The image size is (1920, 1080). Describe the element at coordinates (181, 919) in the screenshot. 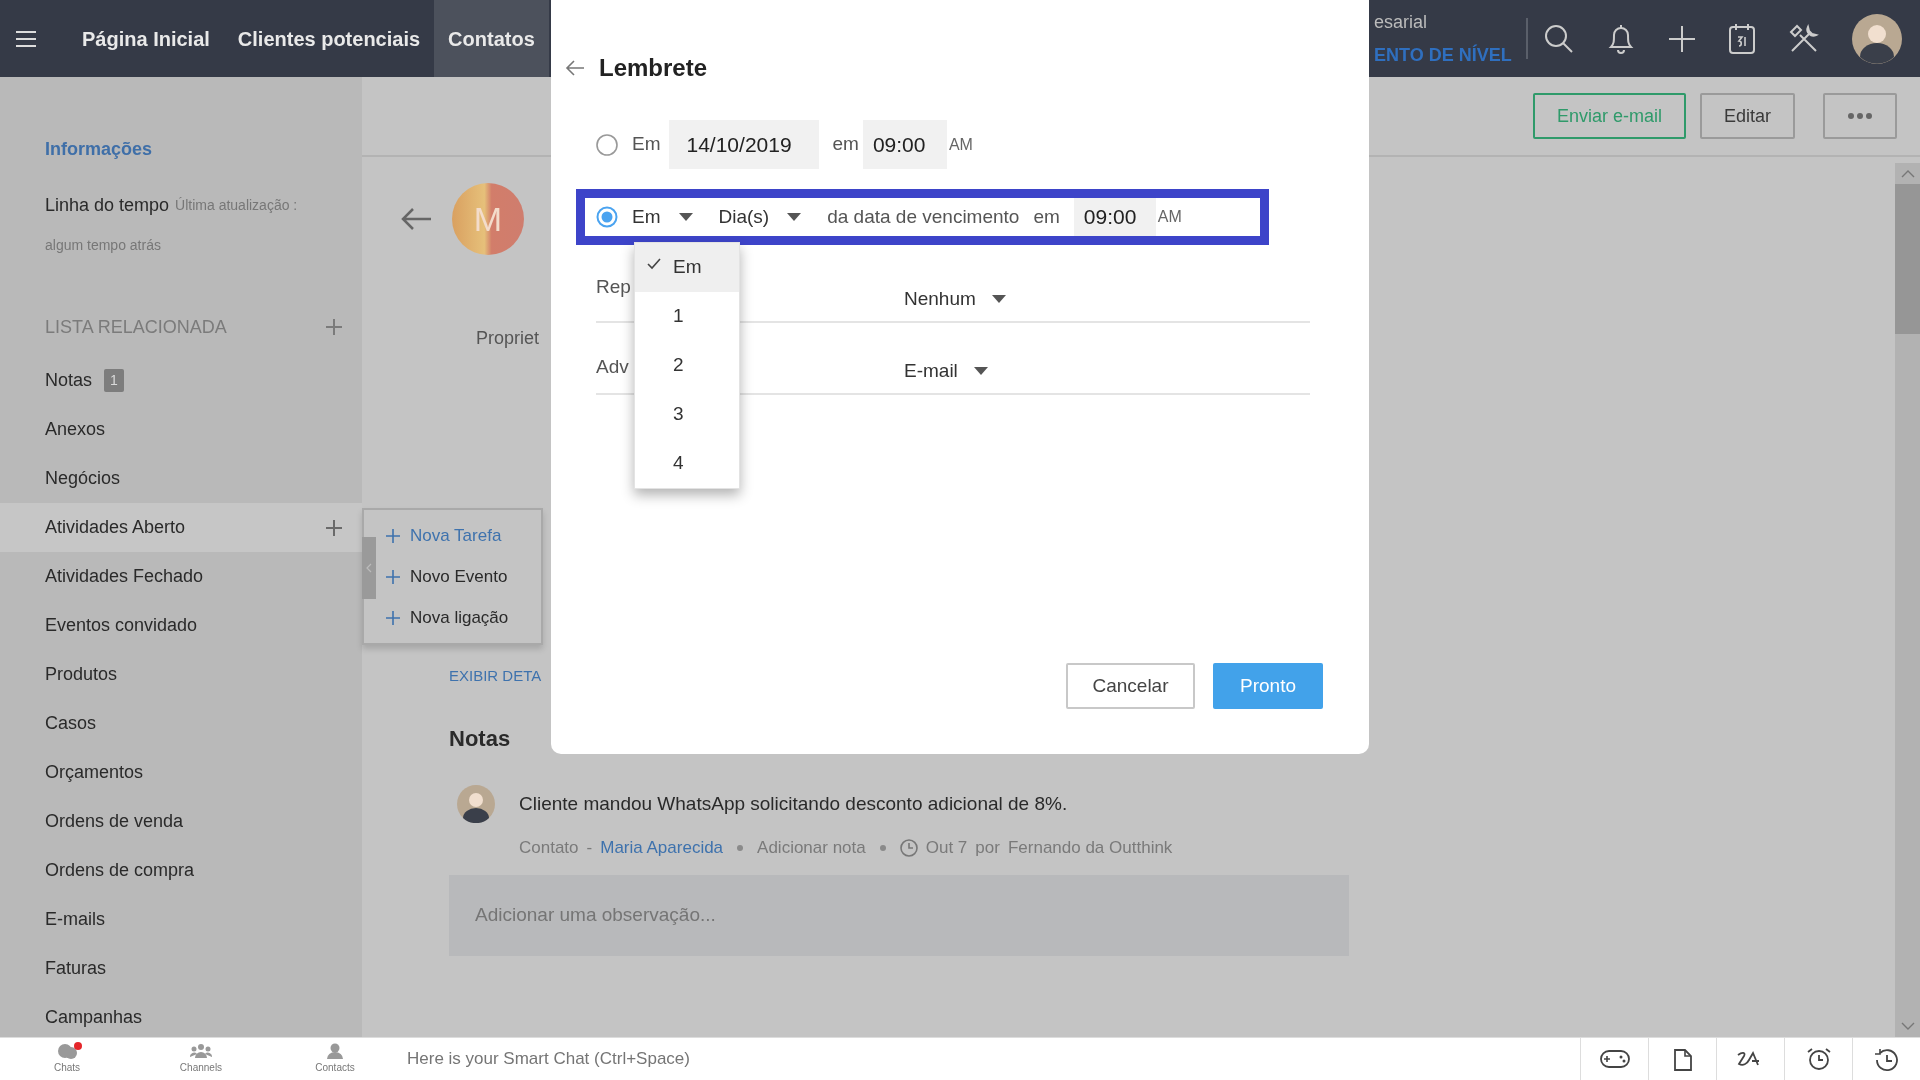

I see `related-list-item: E-mails` at that location.